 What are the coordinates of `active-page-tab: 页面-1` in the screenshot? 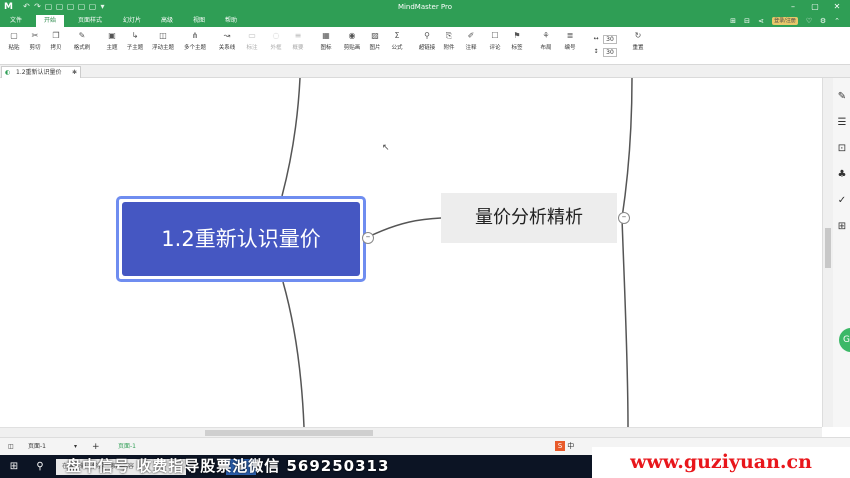 It's located at (127, 447).